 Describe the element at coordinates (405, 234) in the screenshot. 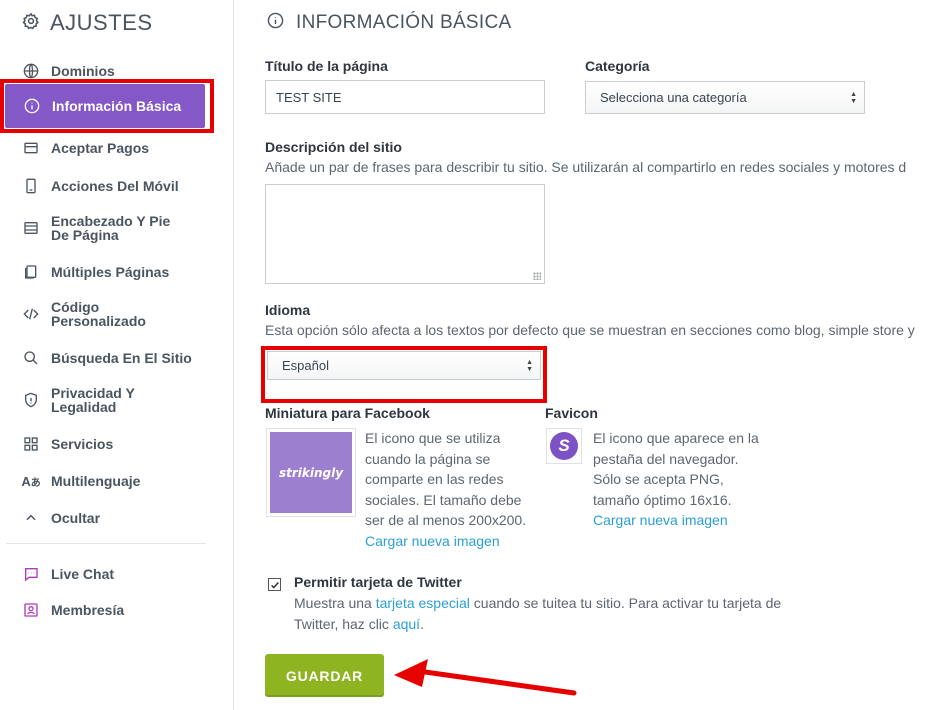

I see `description-textarea` at that location.